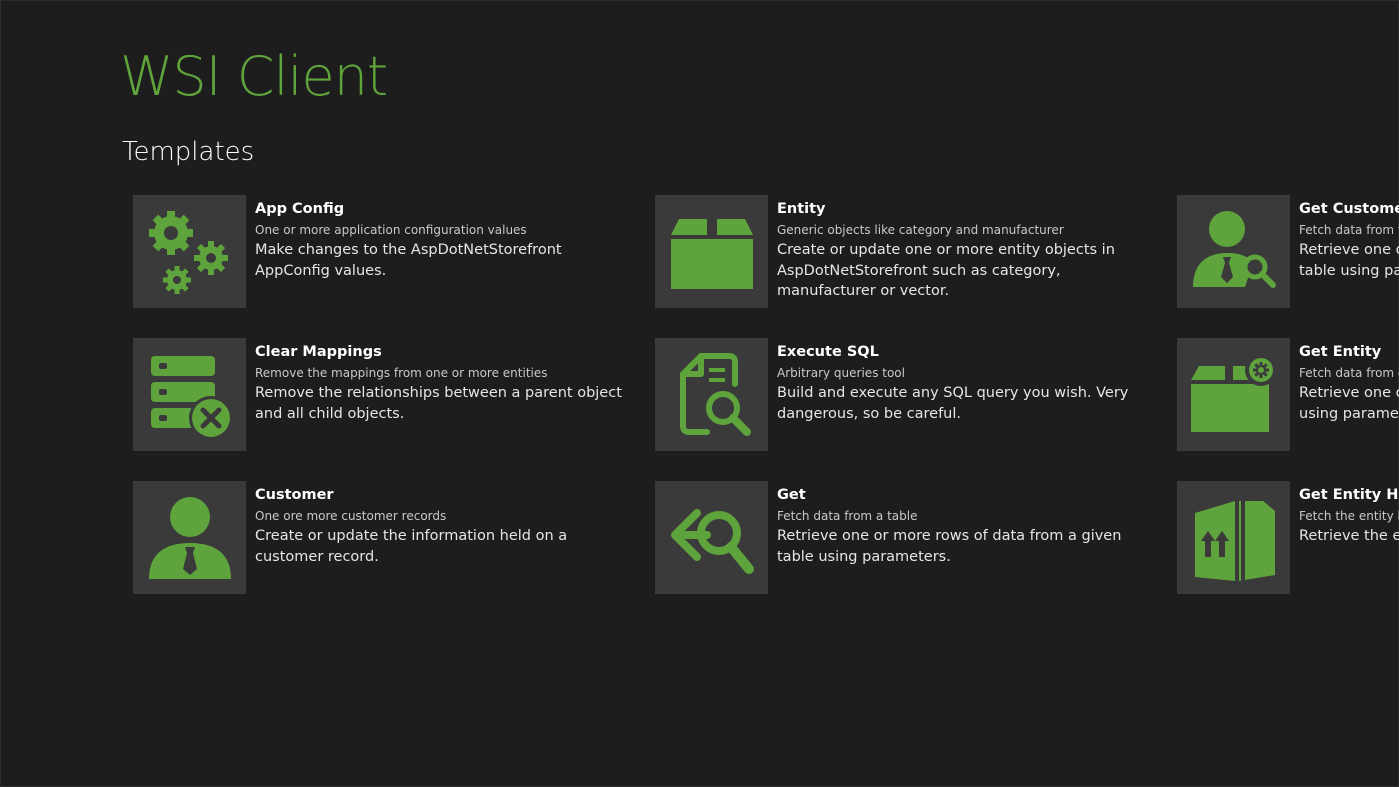  Describe the element at coordinates (1349, 413) in the screenshot. I see `template-description-line2: using paramete` at that location.